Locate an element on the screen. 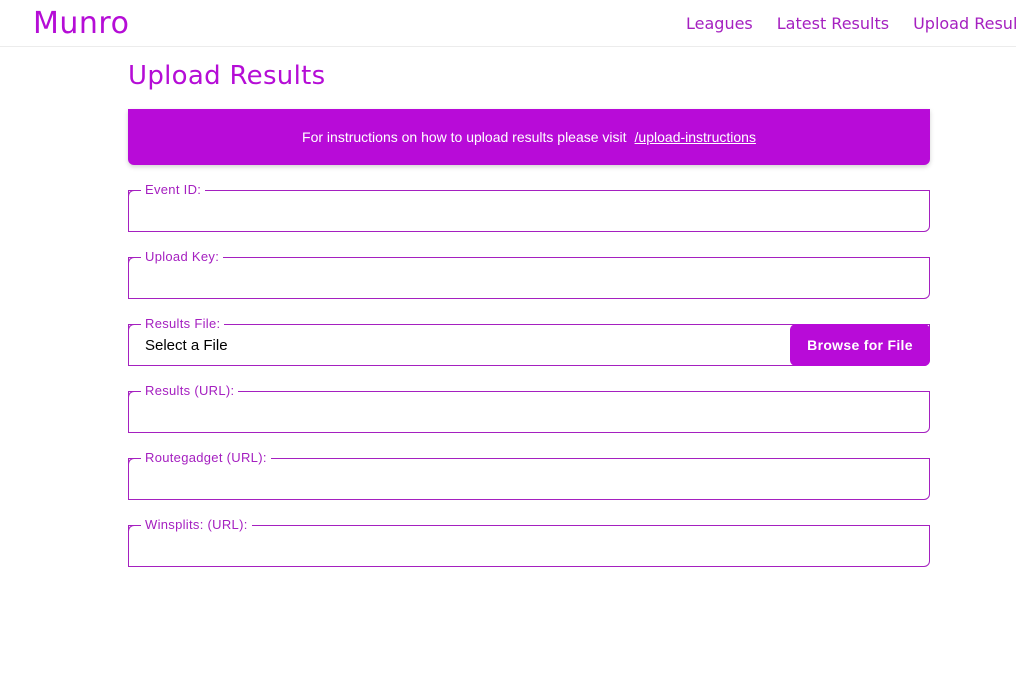 This screenshot has height=678, width=1016. browse-for-file-button: Browse for File is located at coordinates (860, 345).